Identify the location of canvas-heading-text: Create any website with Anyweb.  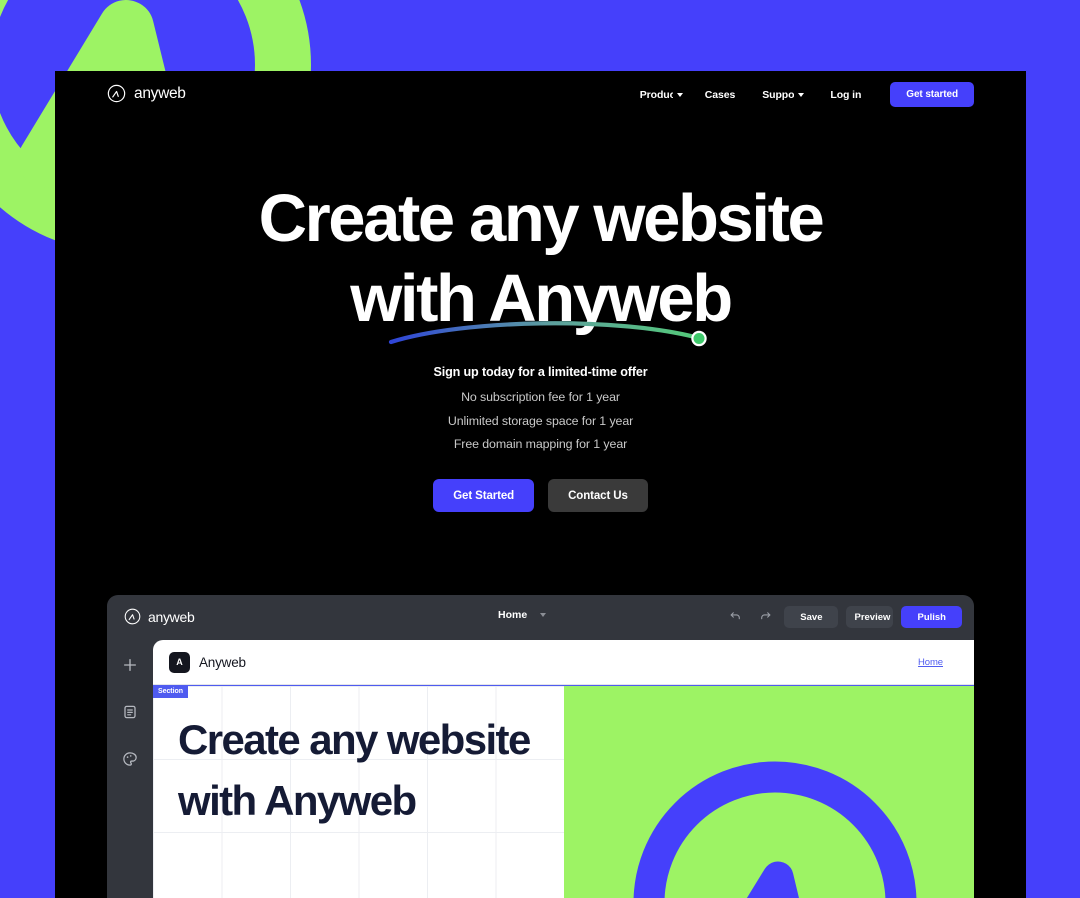
(363, 770).